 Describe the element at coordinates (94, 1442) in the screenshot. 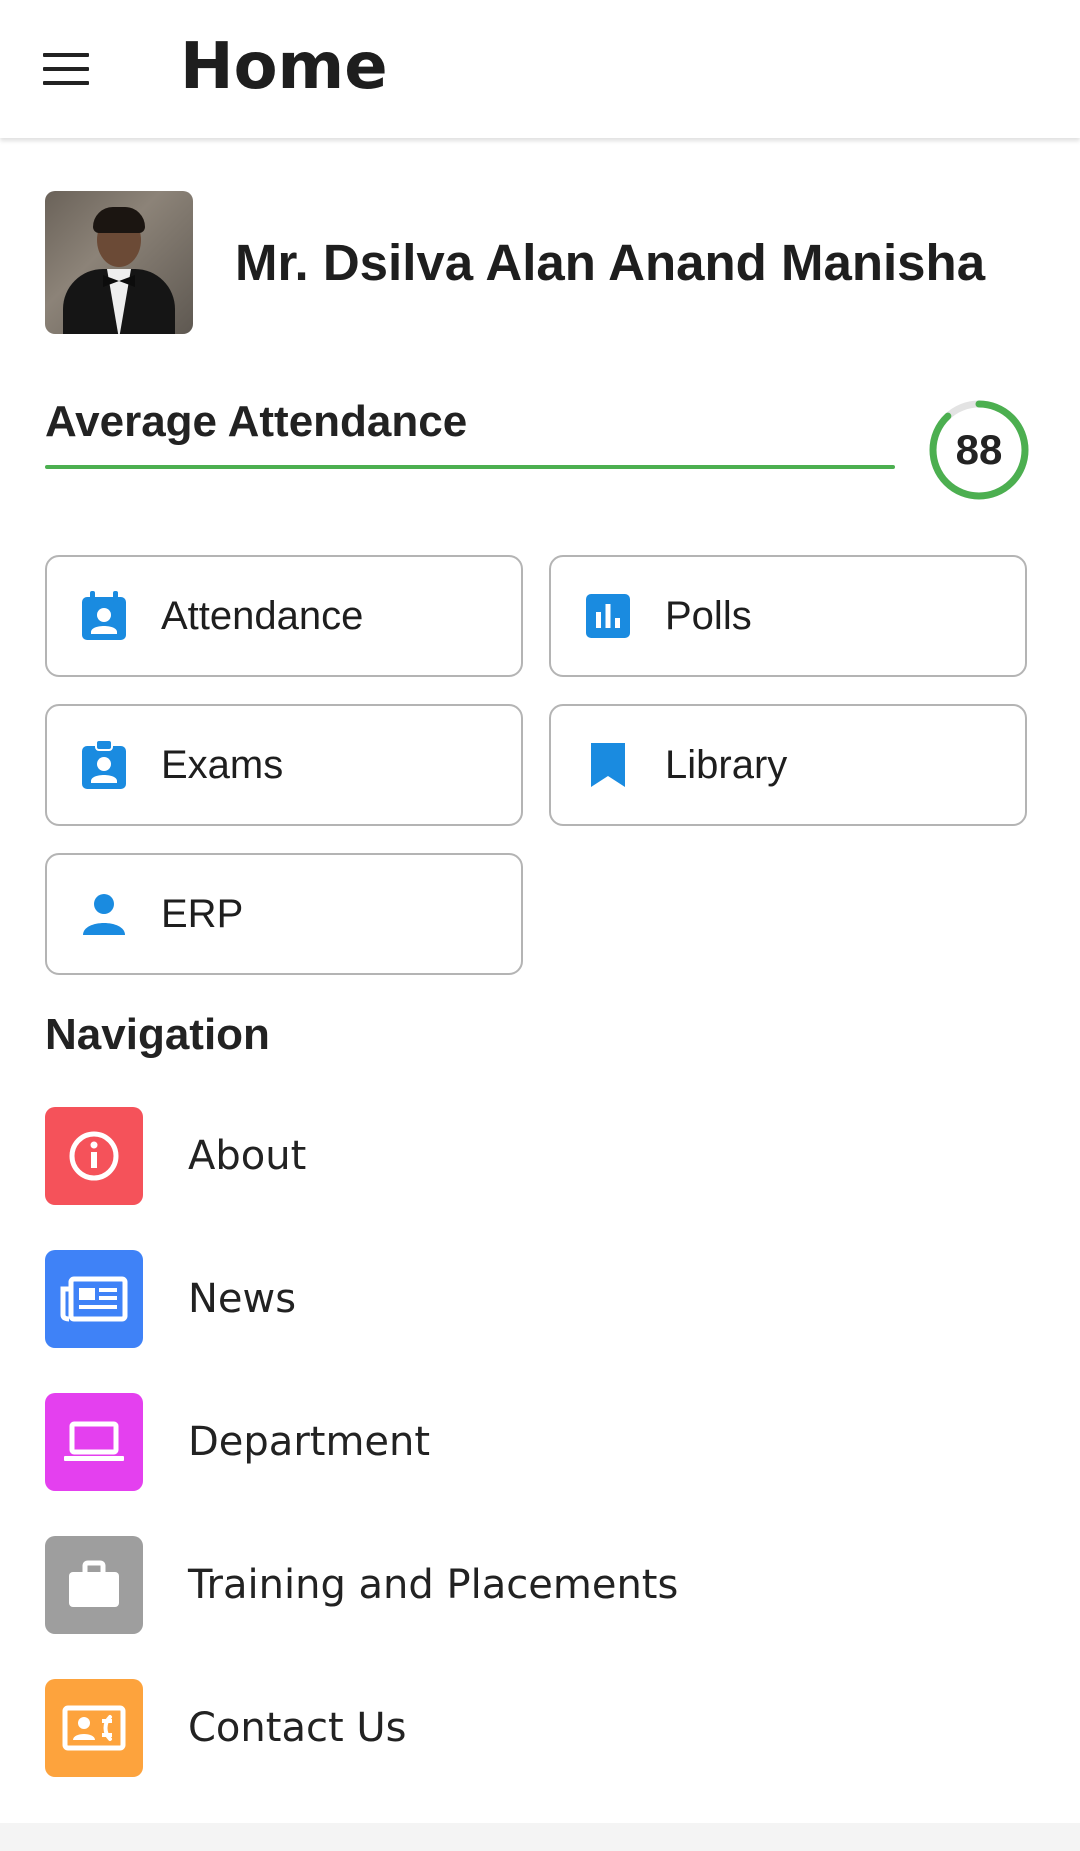

I see `laptop-icon` at that location.